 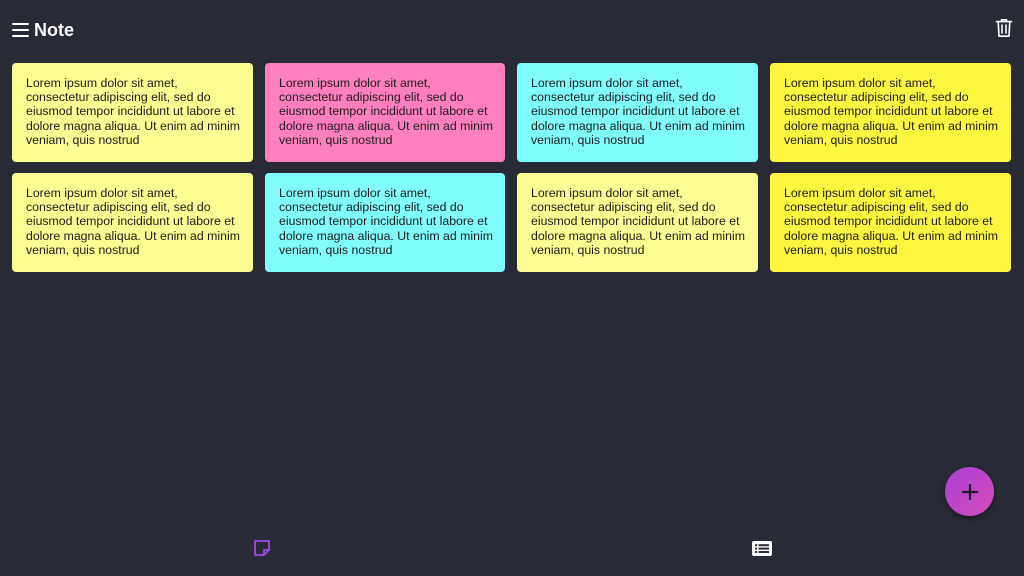 What do you see at coordinates (512, 29) in the screenshot?
I see `top-app-bar: Note` at bounding box center [512, 29].